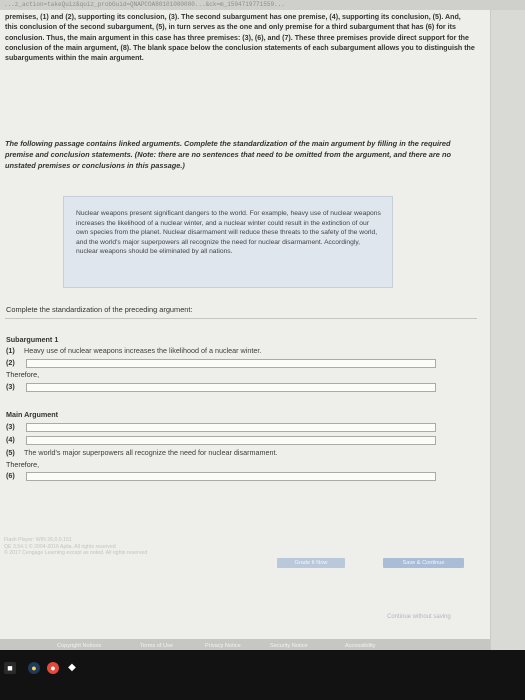 The image size is (525, 700). I want to click on statement-number: (6), so click(10, 475).